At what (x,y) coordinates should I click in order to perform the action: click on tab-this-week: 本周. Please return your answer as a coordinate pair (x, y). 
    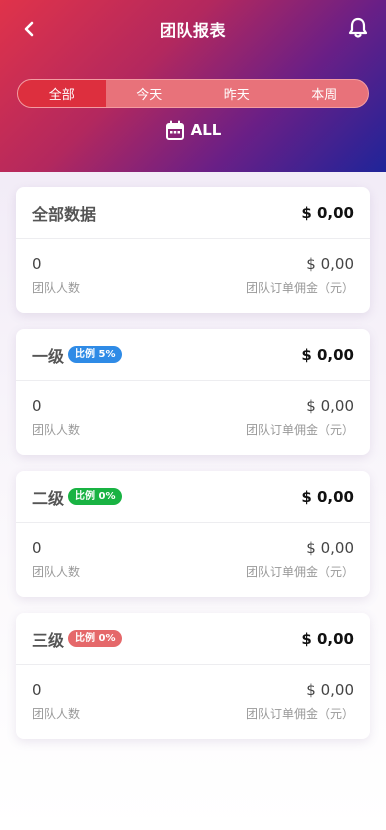
    Looking at the image, I should click on (325, 93).